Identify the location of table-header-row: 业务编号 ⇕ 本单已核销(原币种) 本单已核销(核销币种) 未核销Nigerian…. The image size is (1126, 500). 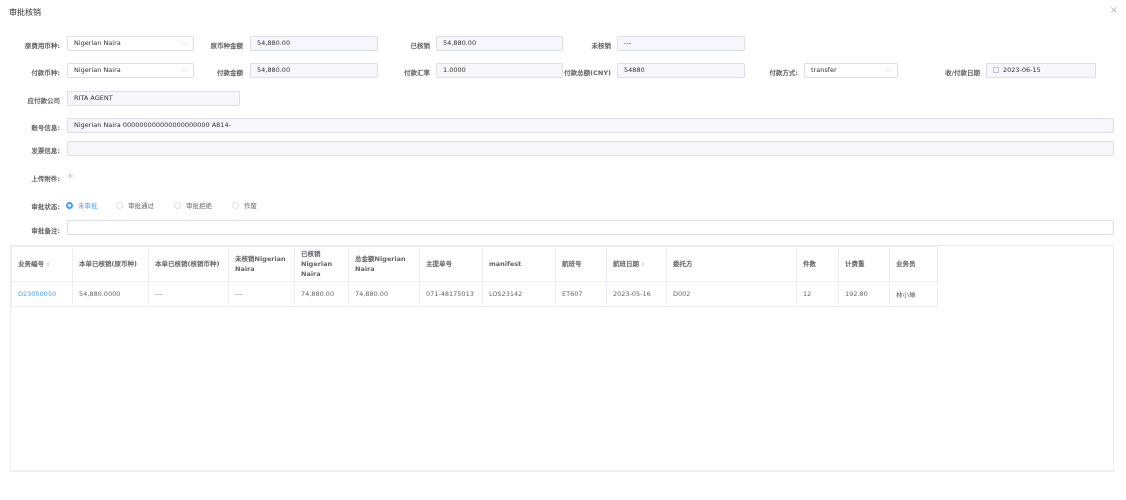
(474, 264).